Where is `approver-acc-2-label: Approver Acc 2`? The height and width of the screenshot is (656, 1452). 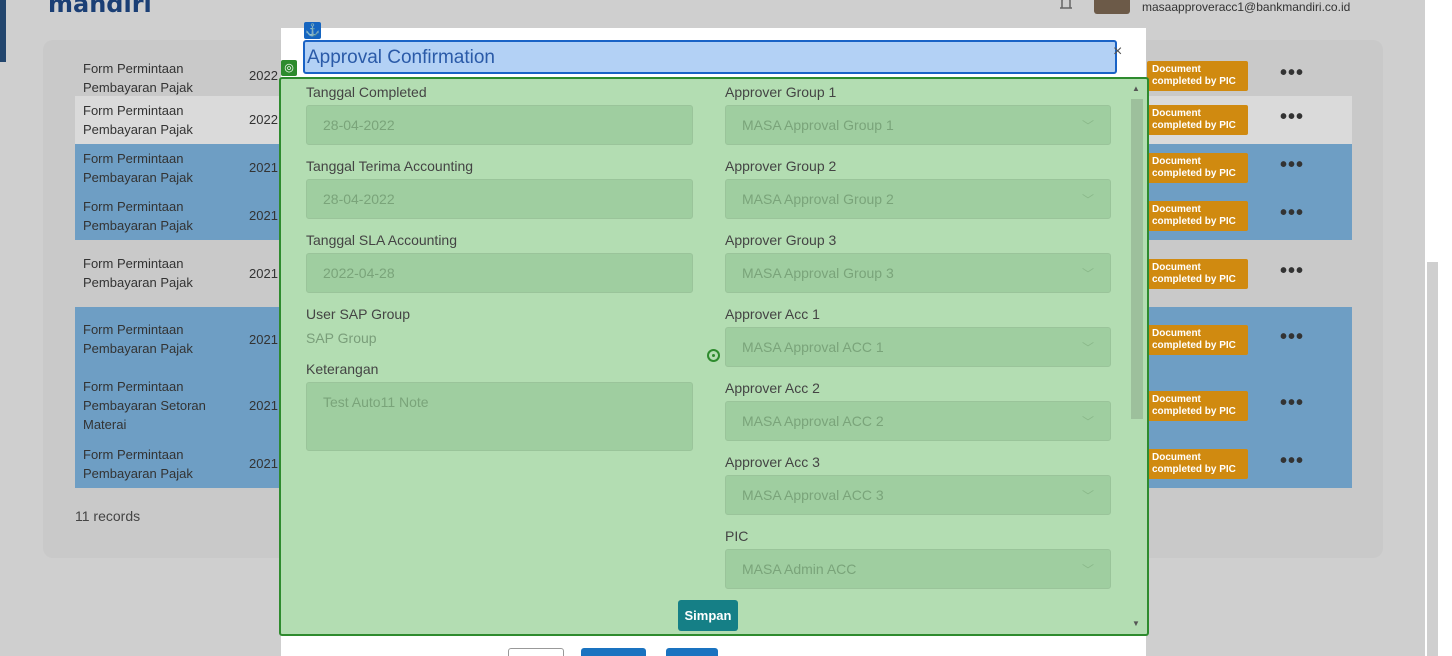
approver-acc-2-label: Approver Acc 2 is located at coordinates (772, 388).